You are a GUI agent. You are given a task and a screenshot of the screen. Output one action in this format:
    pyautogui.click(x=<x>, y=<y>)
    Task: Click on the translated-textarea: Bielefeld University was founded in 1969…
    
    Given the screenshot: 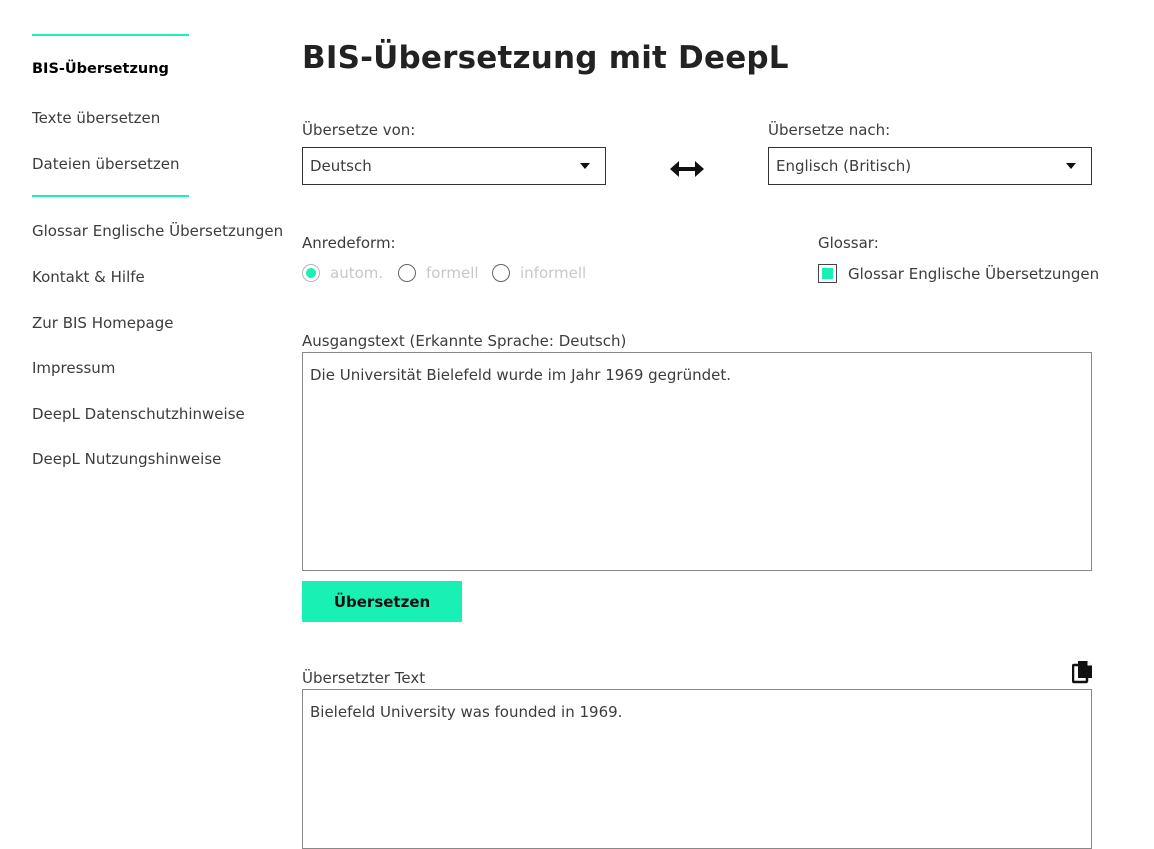 What is the action you would take?
    pyautogui.click(x=697, y=769)
    